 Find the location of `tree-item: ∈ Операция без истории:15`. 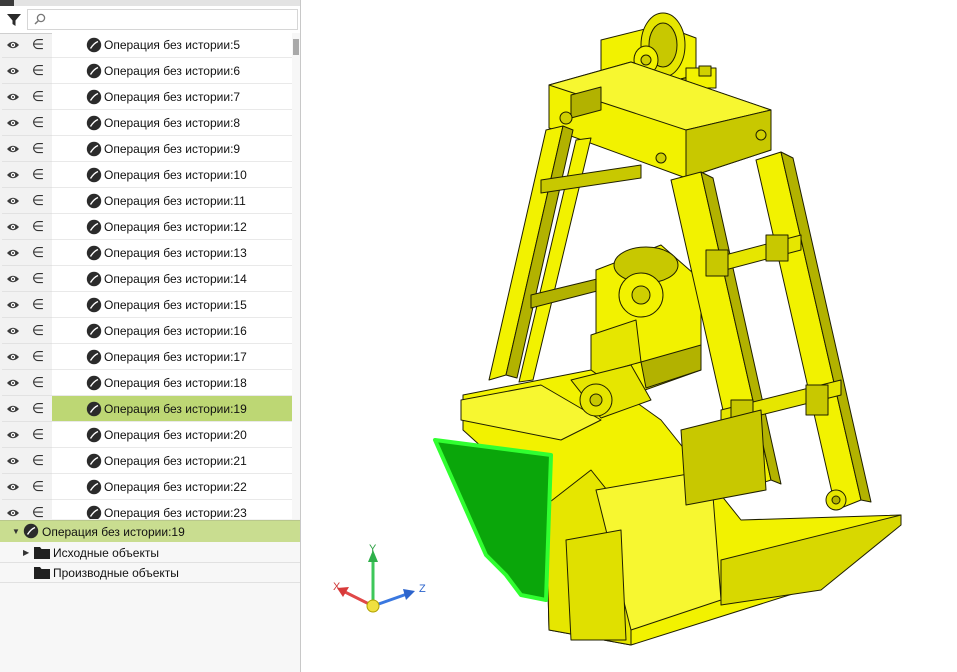

tree-item: ∈ Операция без истории:15 is located at coordinates (146, 305).